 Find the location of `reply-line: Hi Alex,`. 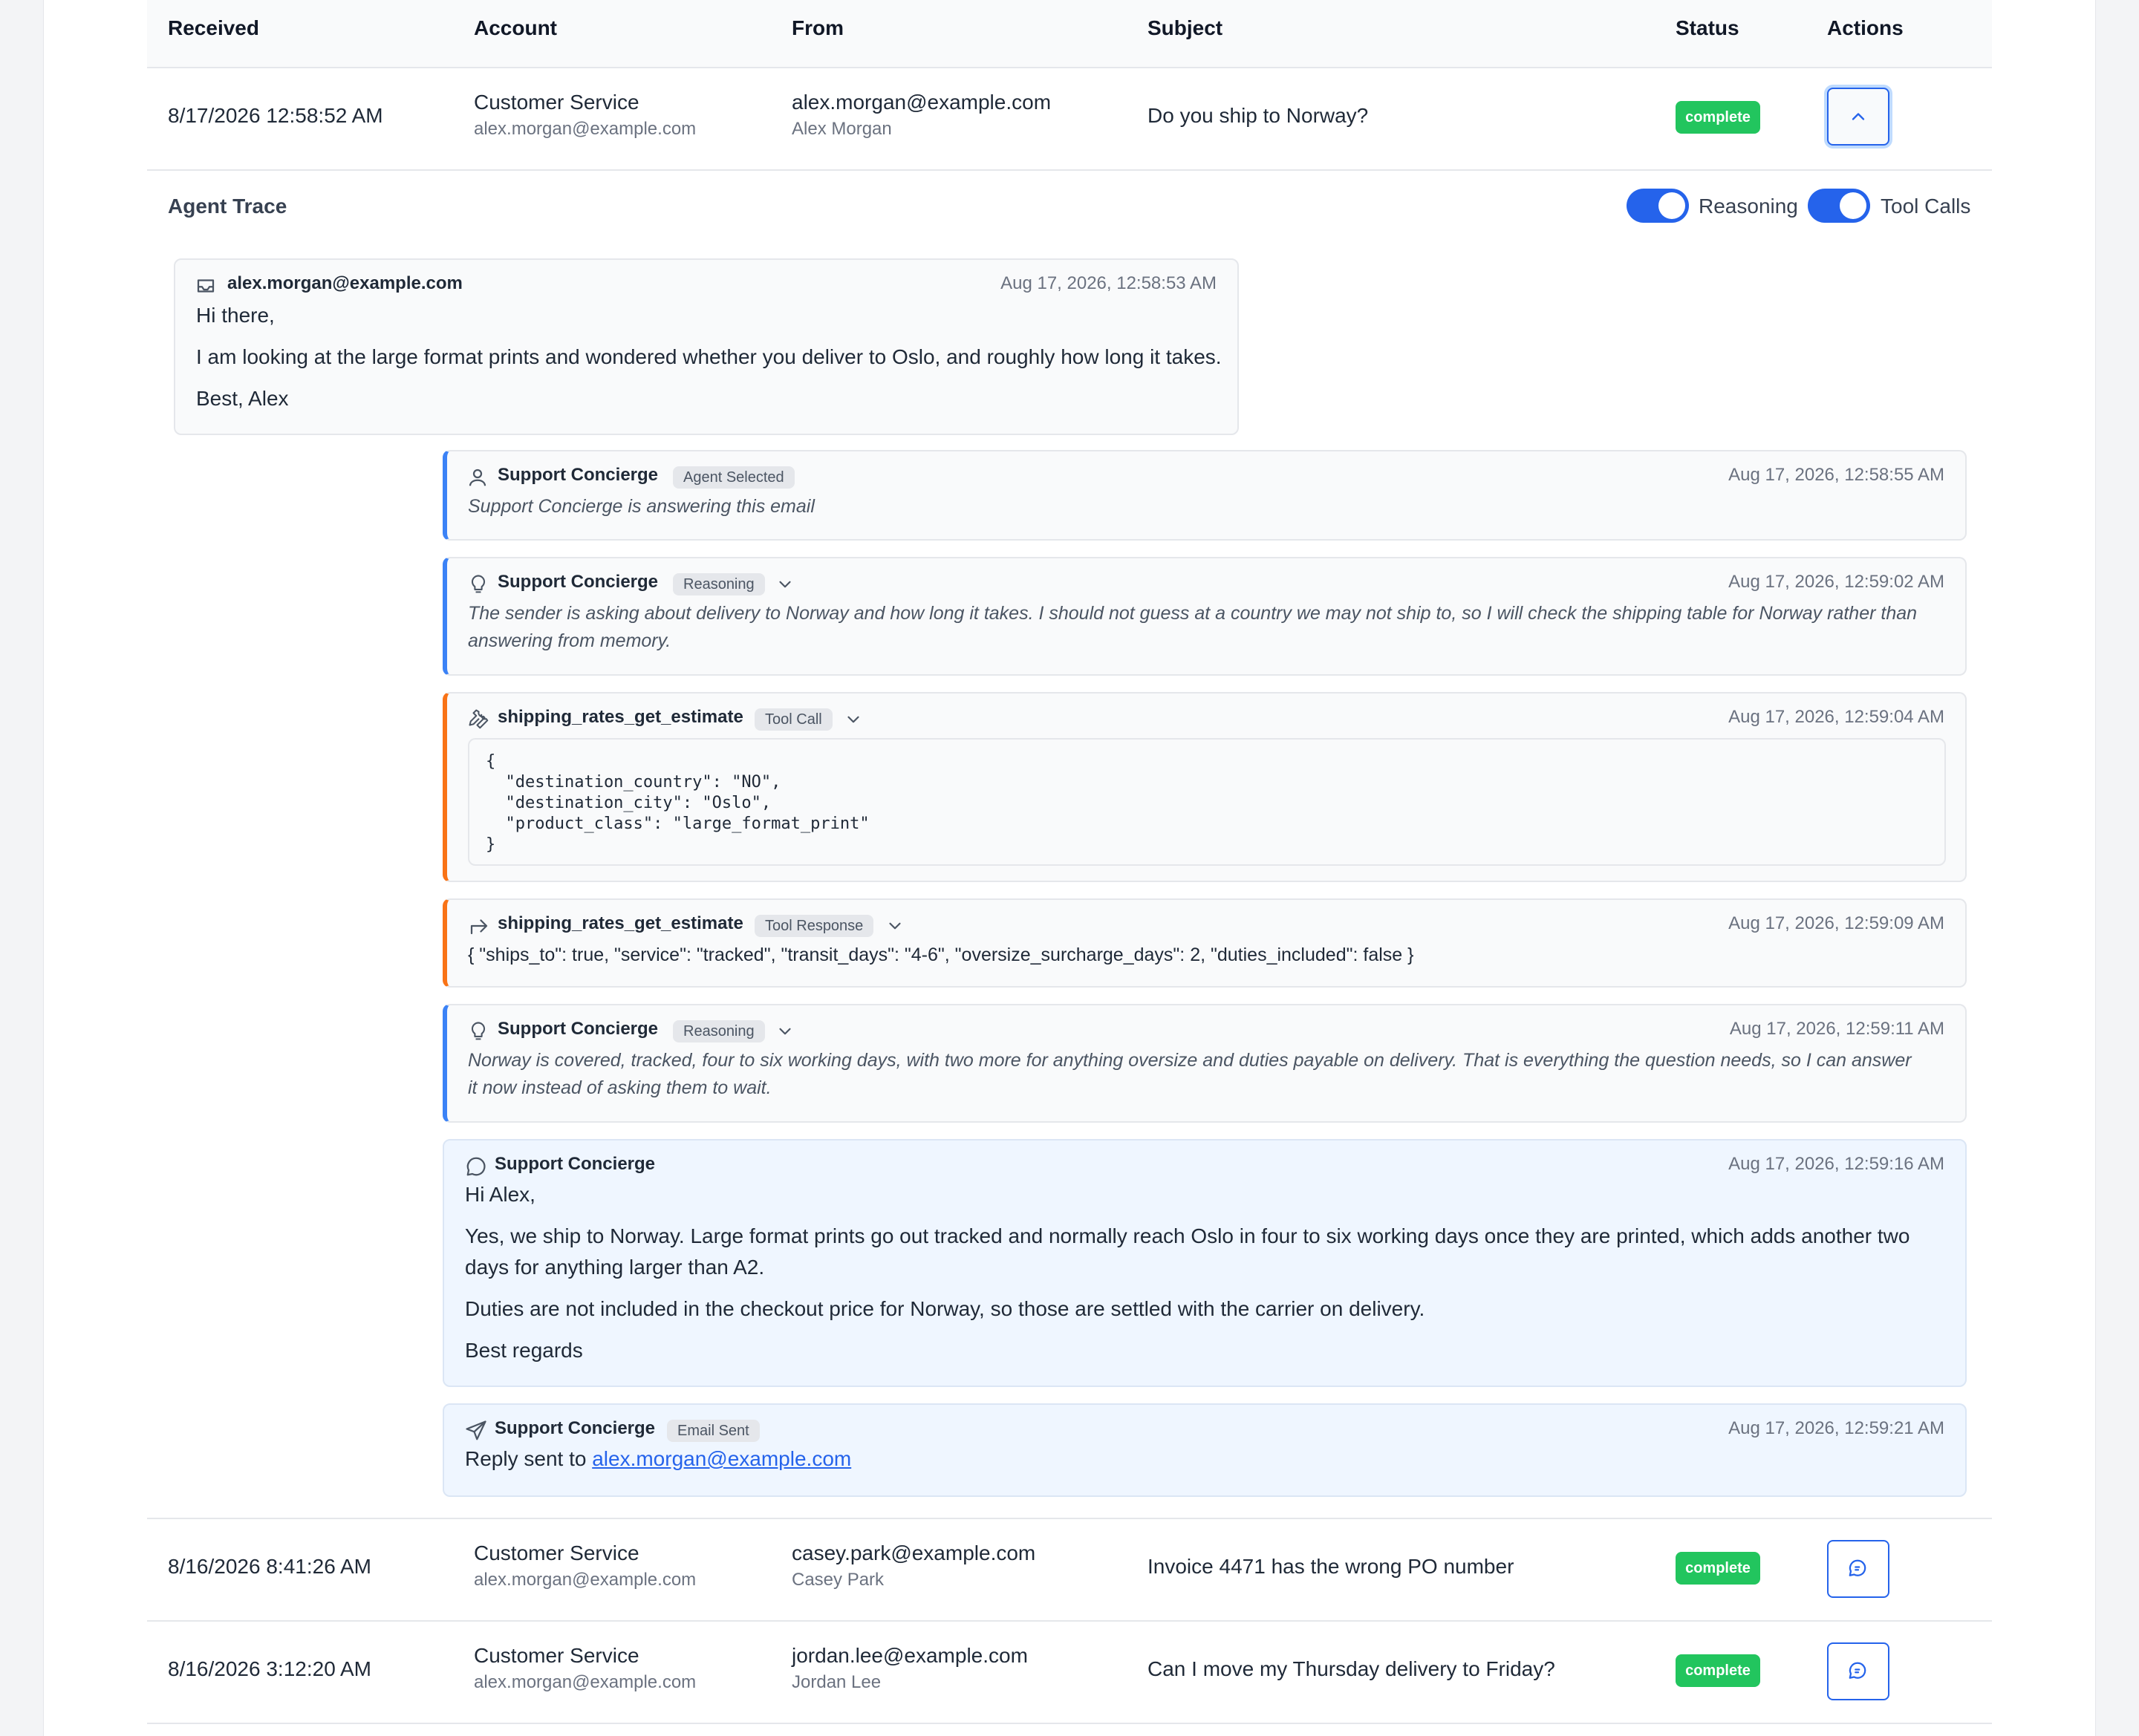

reply-line: Hi Alex, is located at coordinates (500, 1194).